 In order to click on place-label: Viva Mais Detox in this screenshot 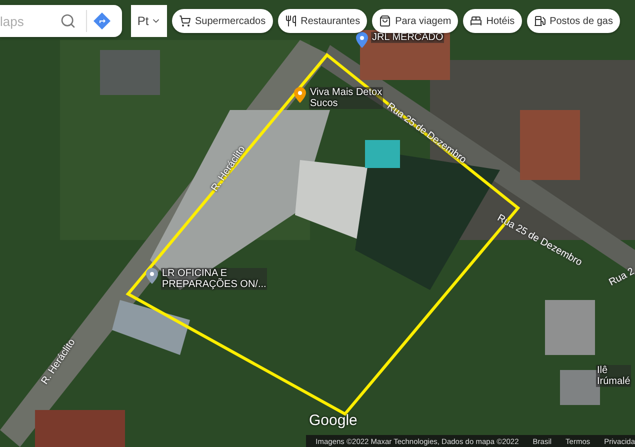, I will do `click(346, 92)`.